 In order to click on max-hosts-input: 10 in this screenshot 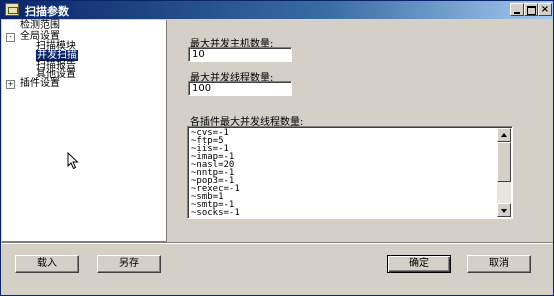, I will do `click(240, 54)`.